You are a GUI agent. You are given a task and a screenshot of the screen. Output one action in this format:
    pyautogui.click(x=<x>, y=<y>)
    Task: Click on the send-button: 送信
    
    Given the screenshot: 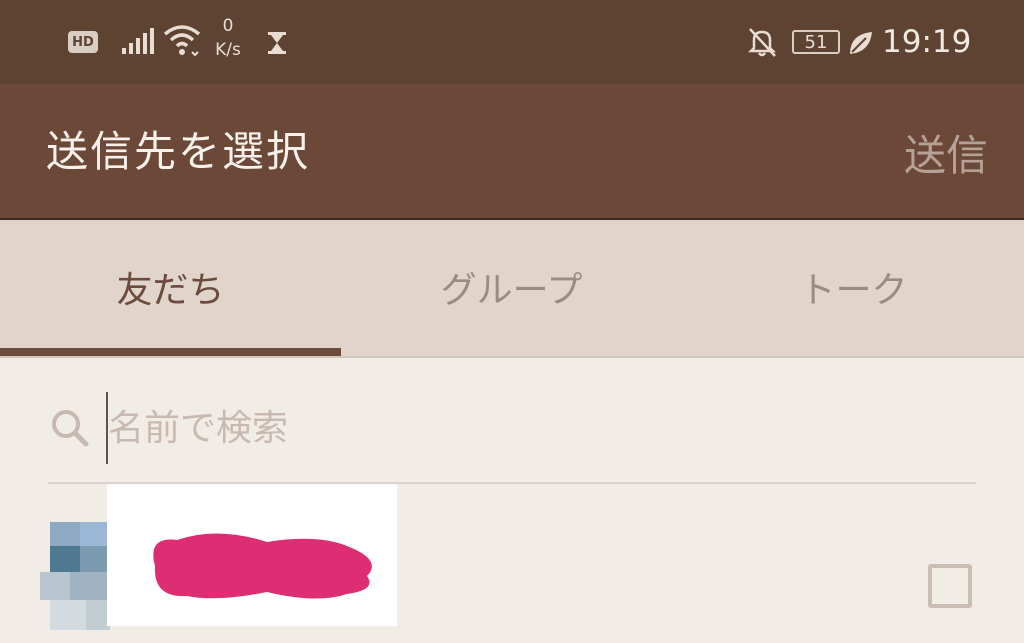 What is the action you would take?
    pyautogui.click(x=946, y=156)
    